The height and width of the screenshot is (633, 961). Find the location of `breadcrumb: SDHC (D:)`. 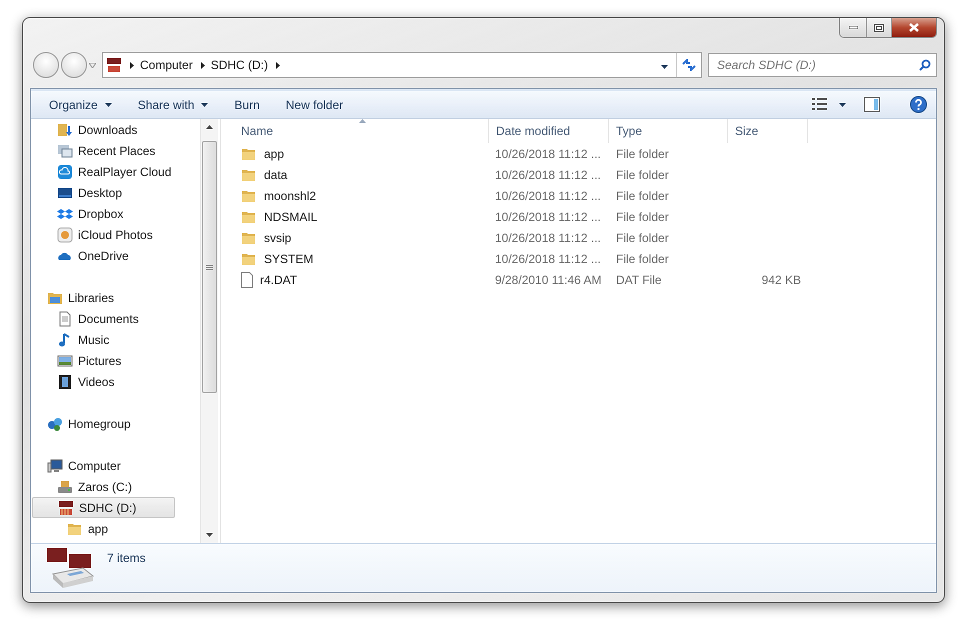

breadcrumb: SDHC (D:) is located at coordinates (239, 65).